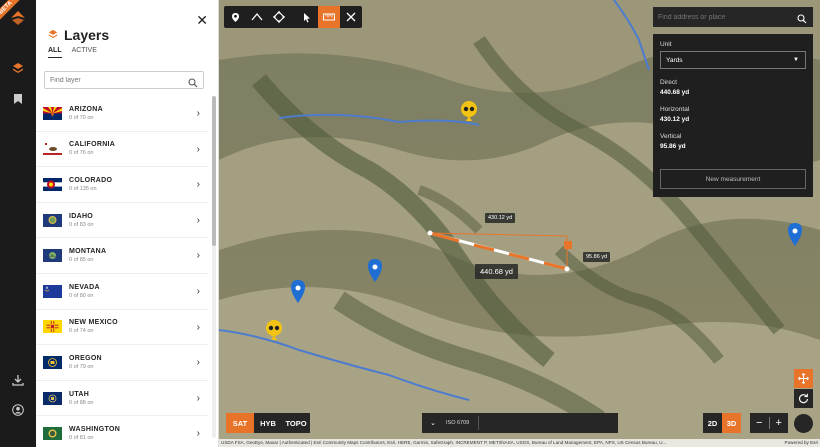 The width and height of the screenshot is (820, 447). What do you see at coordinates (122, 399) in the screenshot?
I see `list-item: UTAH 0 of 88 on ›` at bounding box center [122, 399].